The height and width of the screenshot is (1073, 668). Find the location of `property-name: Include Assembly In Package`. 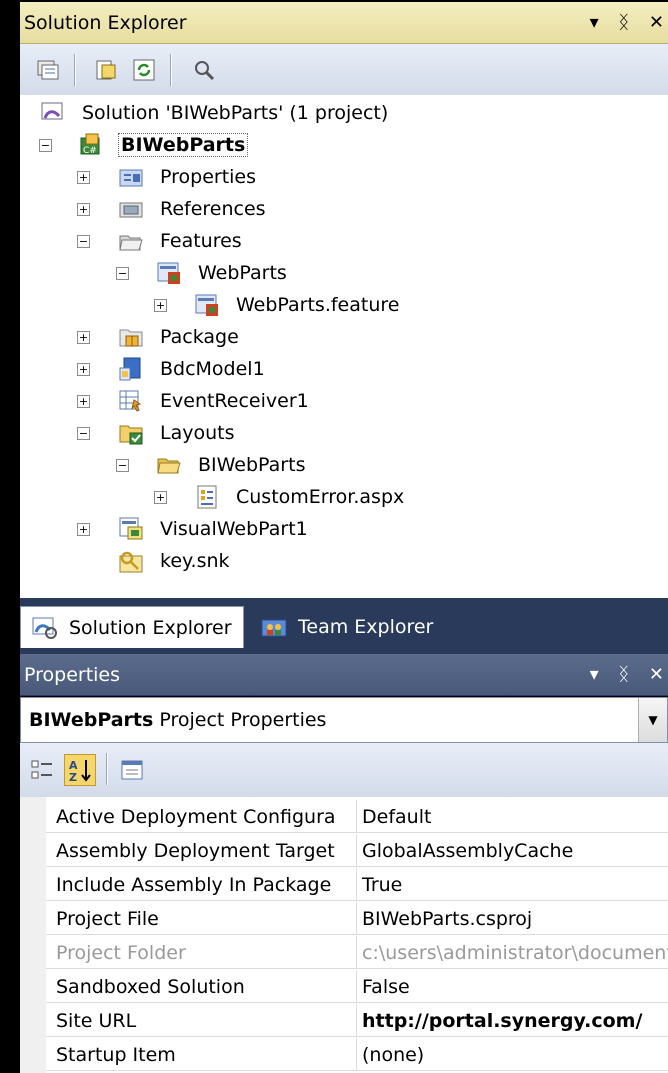

property-name: Include Assembly In Package is located at coordinates (201, 884).